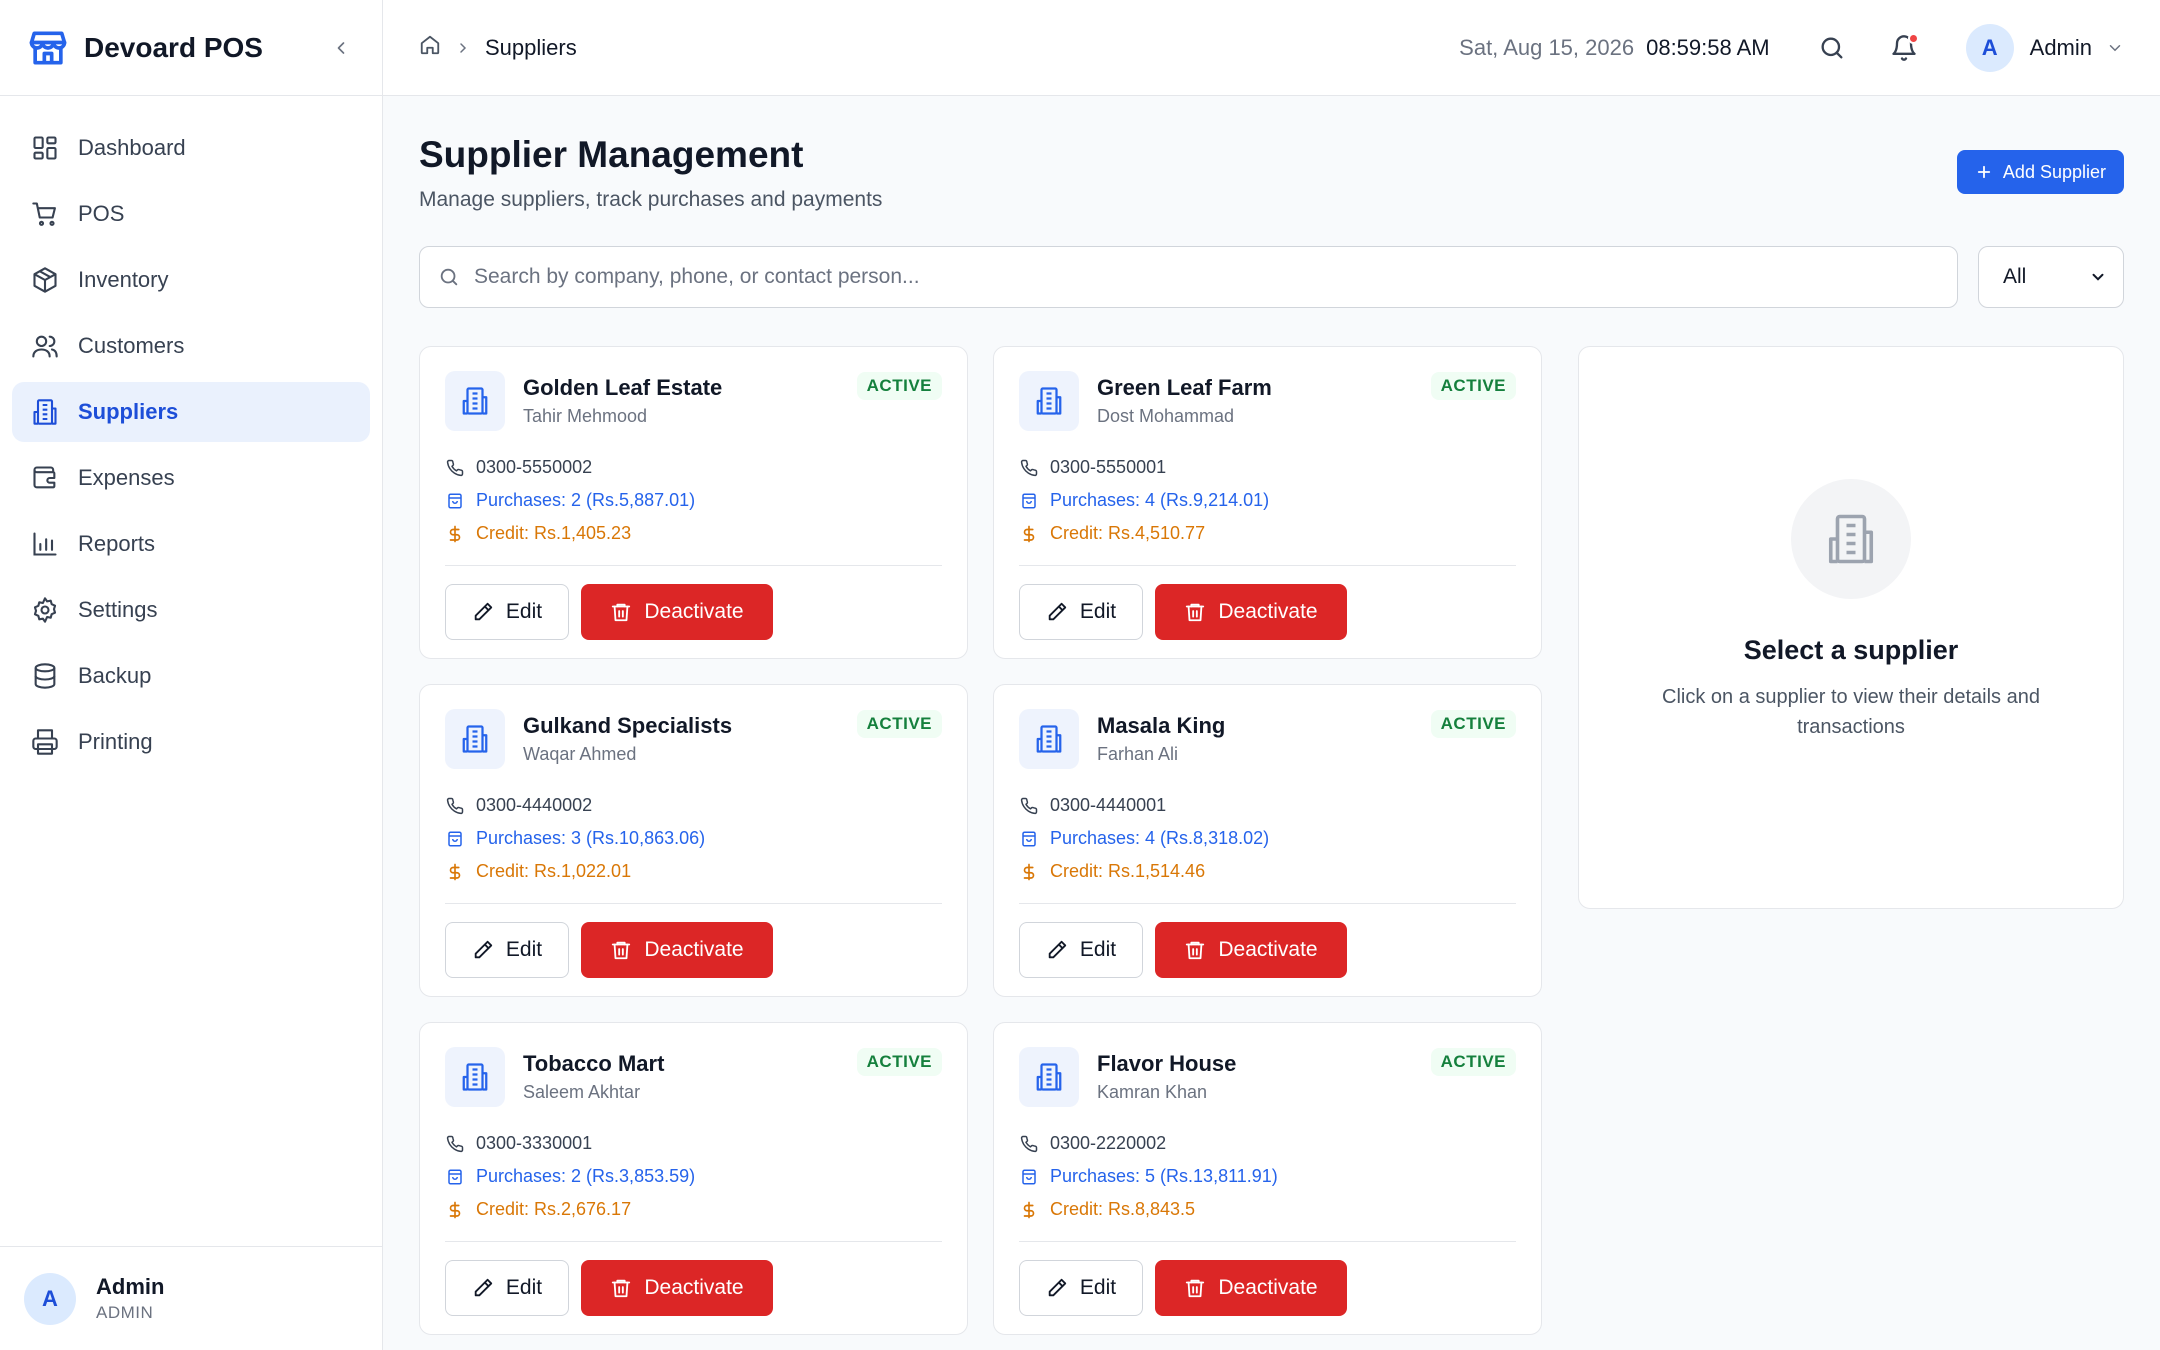  I want to click on sidebar-item-backup: Backup, so click(191, 676).